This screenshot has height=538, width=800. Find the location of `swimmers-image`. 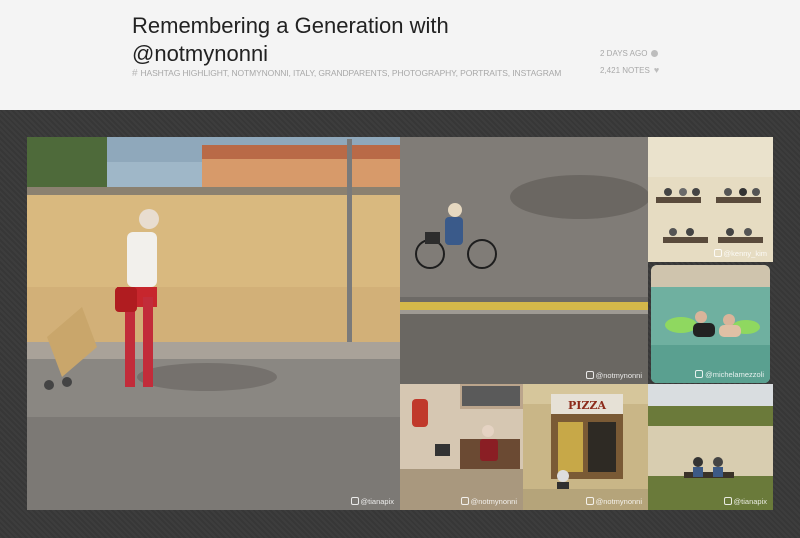

swimmers-image is located at coordinates (710, 324).